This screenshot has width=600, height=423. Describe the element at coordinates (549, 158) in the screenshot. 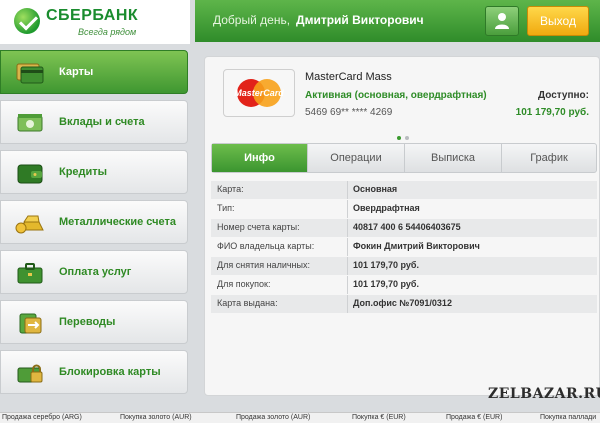

I see `tab-schedule: График` at that location.